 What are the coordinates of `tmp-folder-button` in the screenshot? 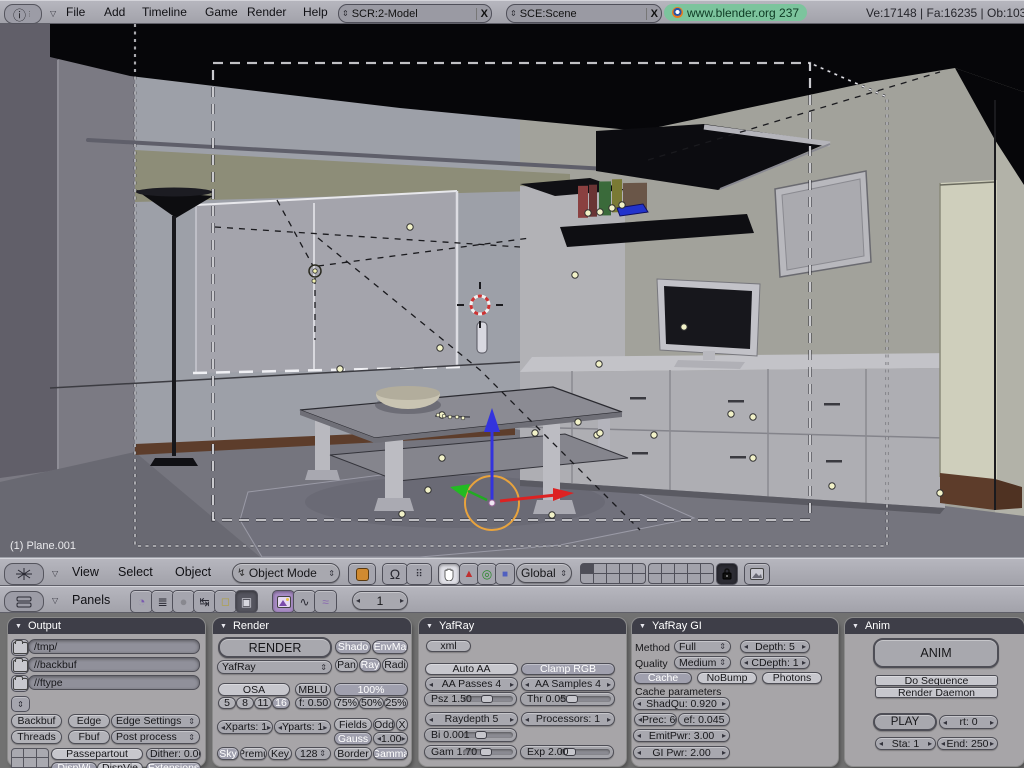 It's located at (20, 647).